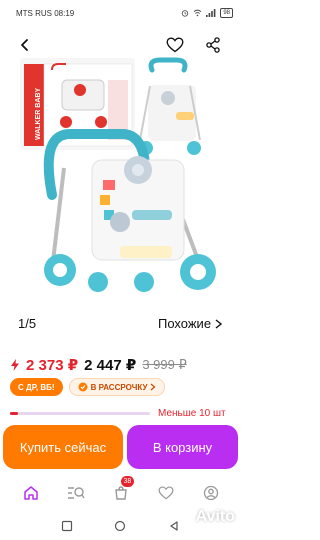  What do you see at coordinates (174, 526) in the screenshot?
I see `back-triangle-icon` at bounding box center [174, 526].